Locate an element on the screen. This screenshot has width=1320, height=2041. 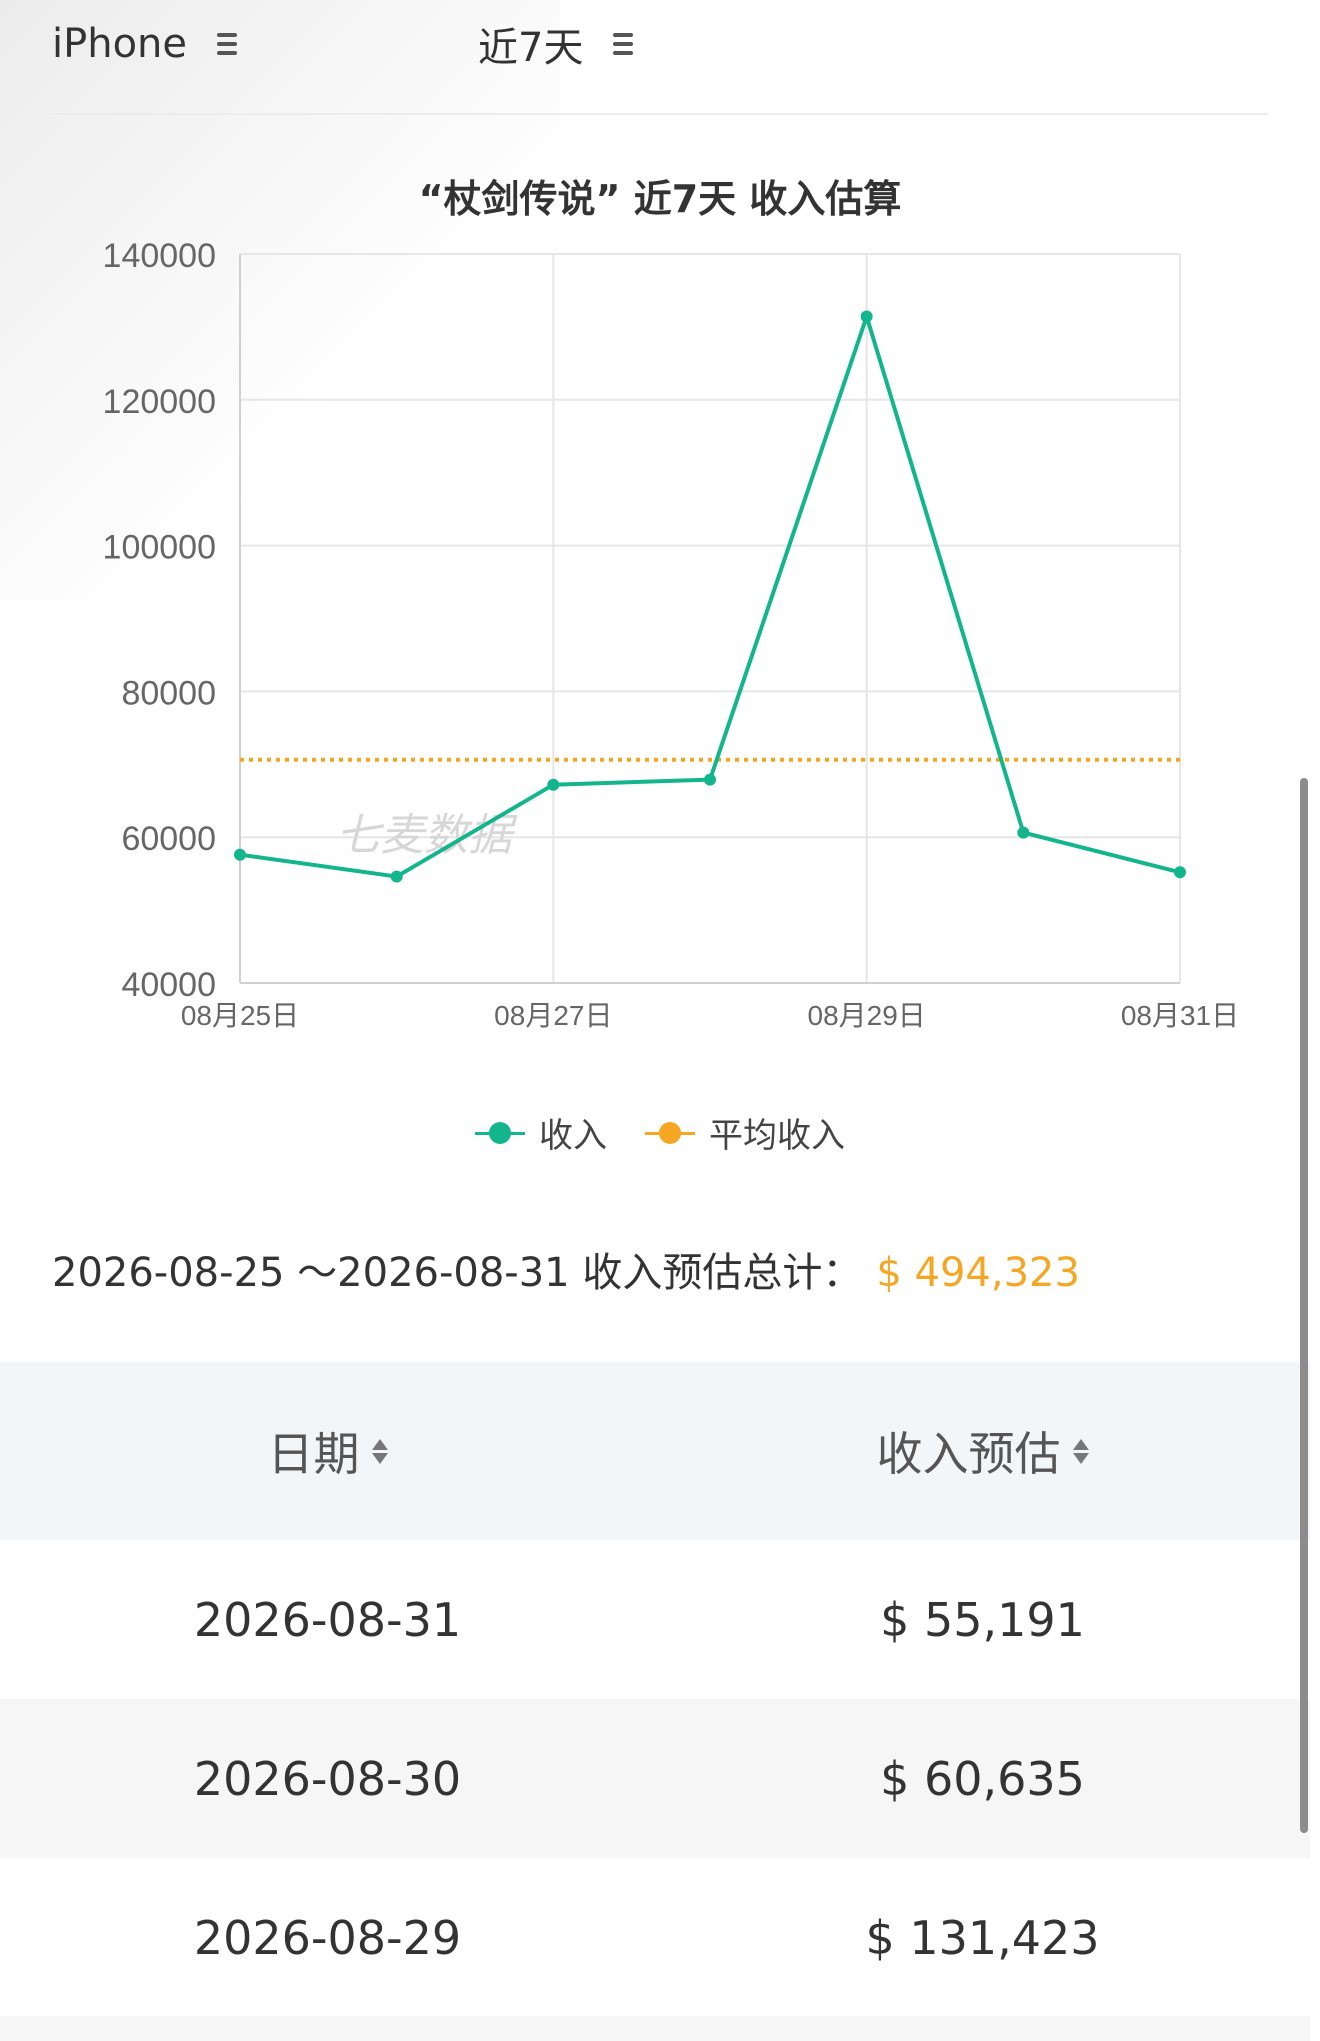
x-tick-label: 08月27日 is located at coordinates (553, 1015).